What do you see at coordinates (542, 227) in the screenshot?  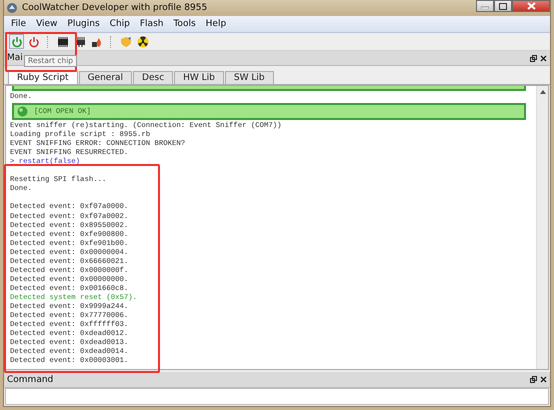 I see `scrollbar` at bounding box center [542, 227].